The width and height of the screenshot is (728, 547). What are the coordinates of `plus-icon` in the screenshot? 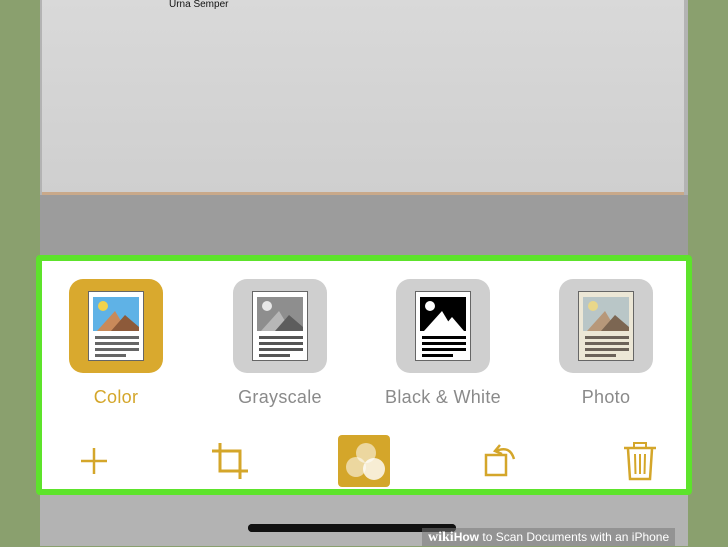 It's located at (94, 461).